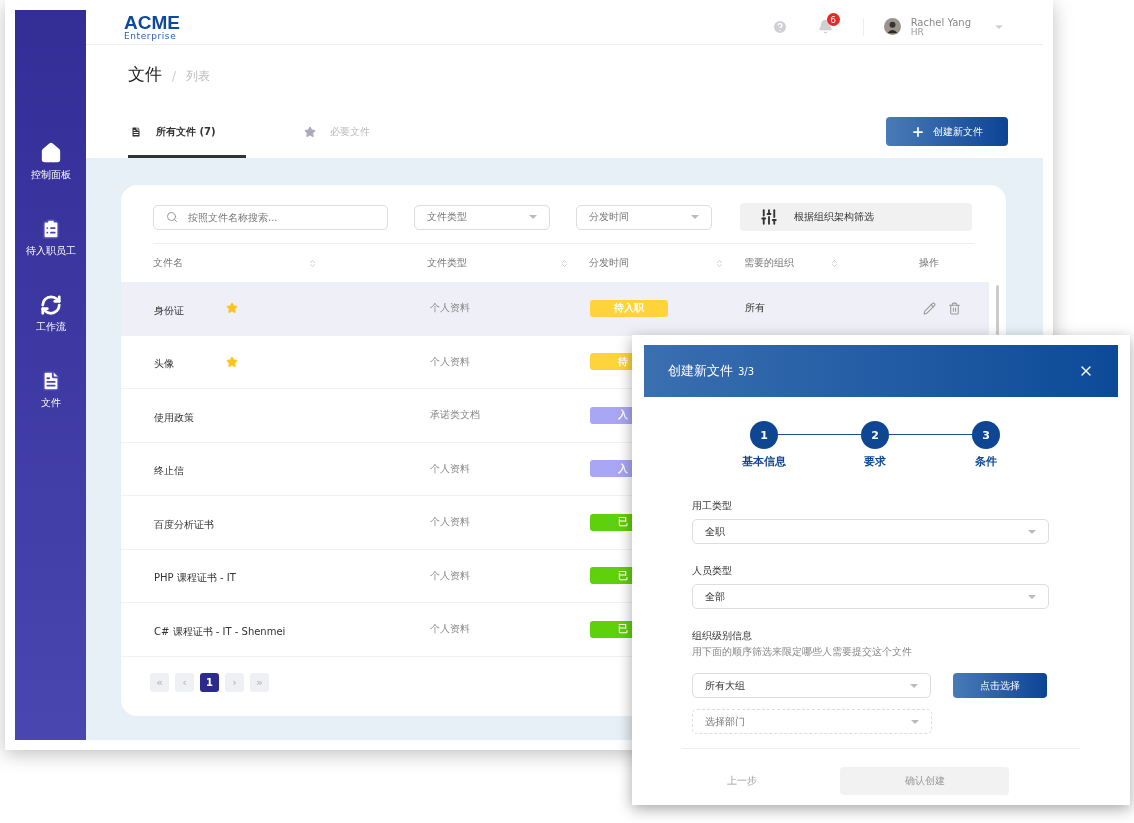 The image size is (1134, 823). What do you see at coordinates (712, 571) in the screenshot?
I see `field-label: 人员类型` at bounding box center [712, 571].